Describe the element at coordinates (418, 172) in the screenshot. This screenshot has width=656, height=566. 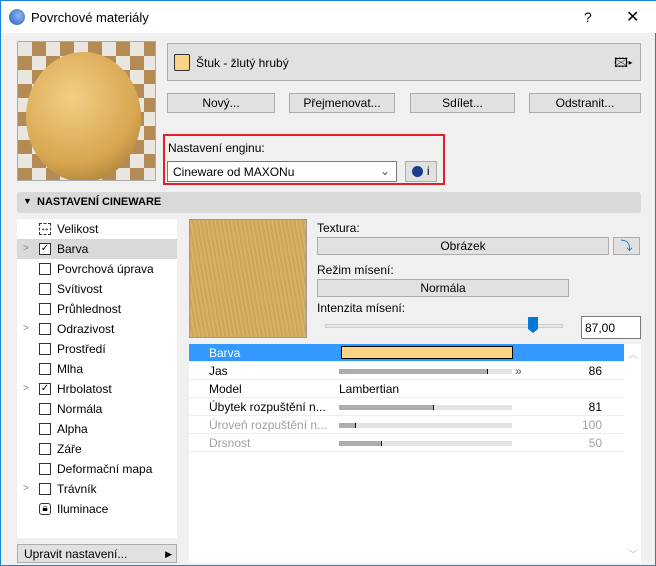
I see `cineware-icon` at that location.